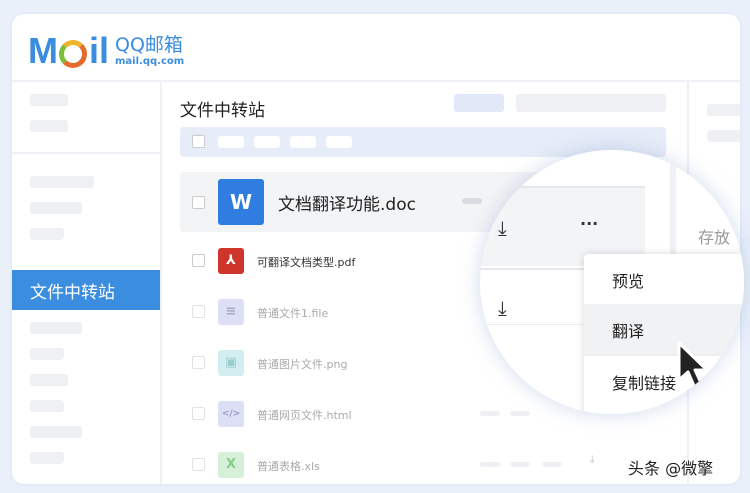  What do you see at coordinates (222, 111) in the screenshot?
I see `page-title: 文件中转站` at bounding box center [222, 111].